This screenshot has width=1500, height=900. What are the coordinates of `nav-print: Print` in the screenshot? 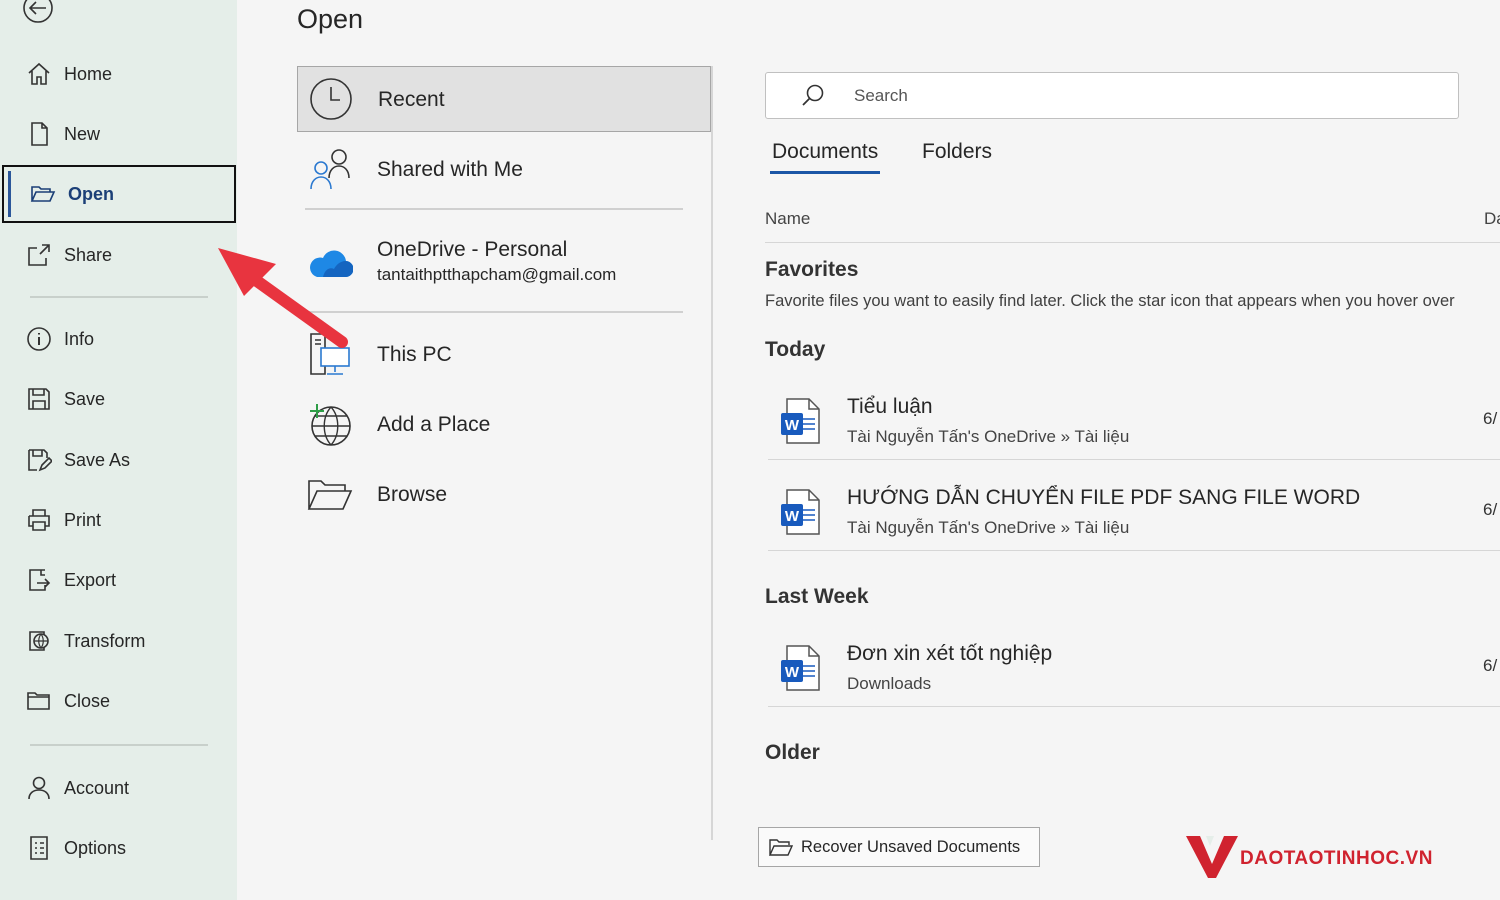 It's located at (118, 520).